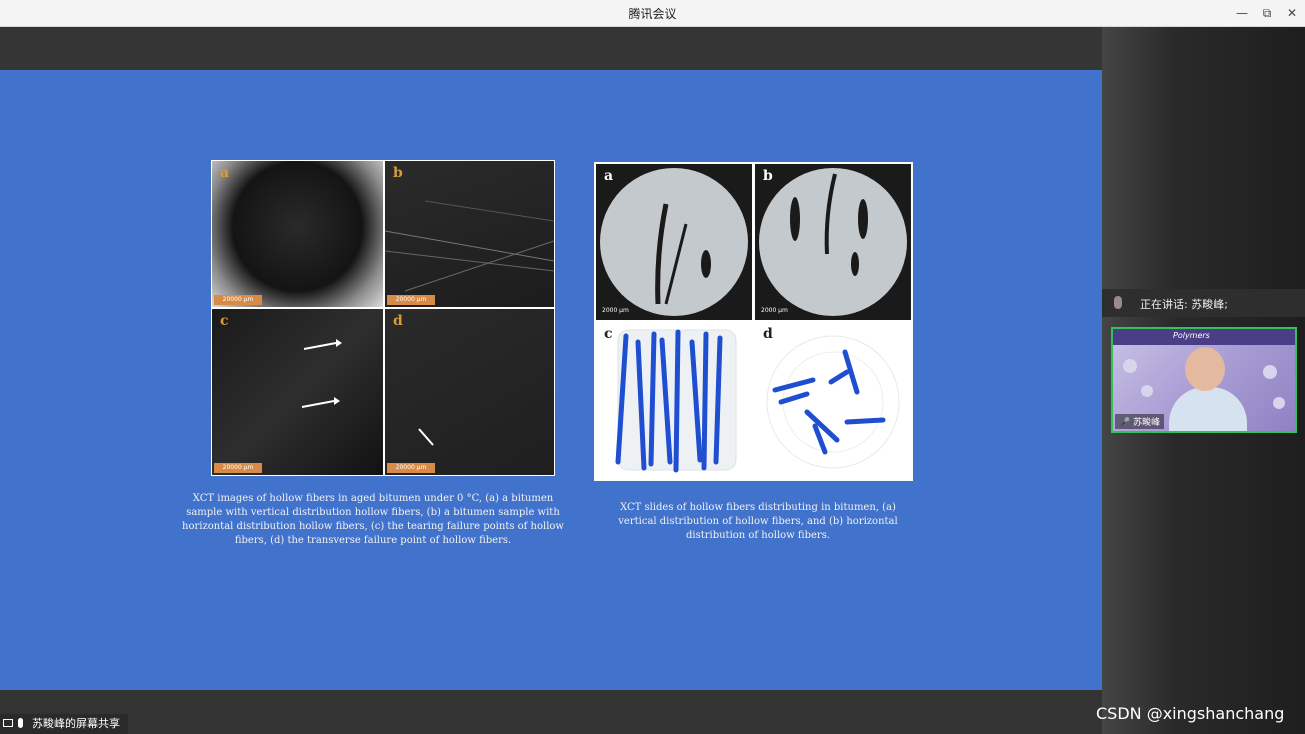 Image resolution: width=1305 pixels, height=734 pixels. I want to click on microphone-icon, so click(20, 723).